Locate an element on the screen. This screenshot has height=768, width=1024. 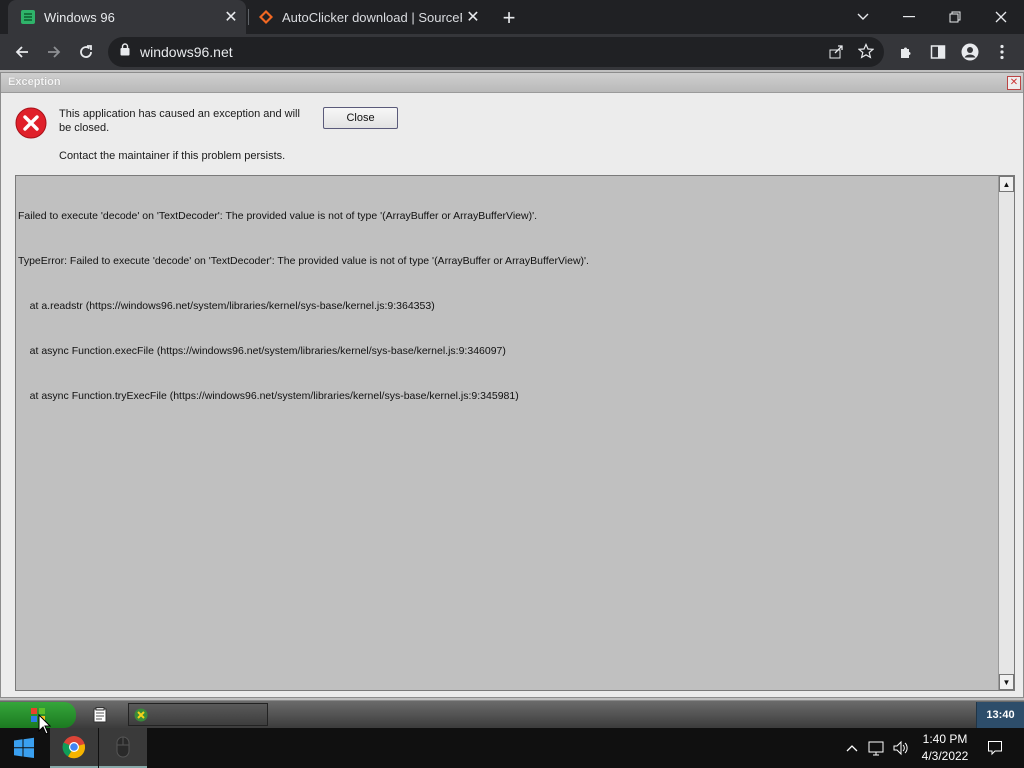
menu-kebab-icon is located at coordinates (1002, 52).